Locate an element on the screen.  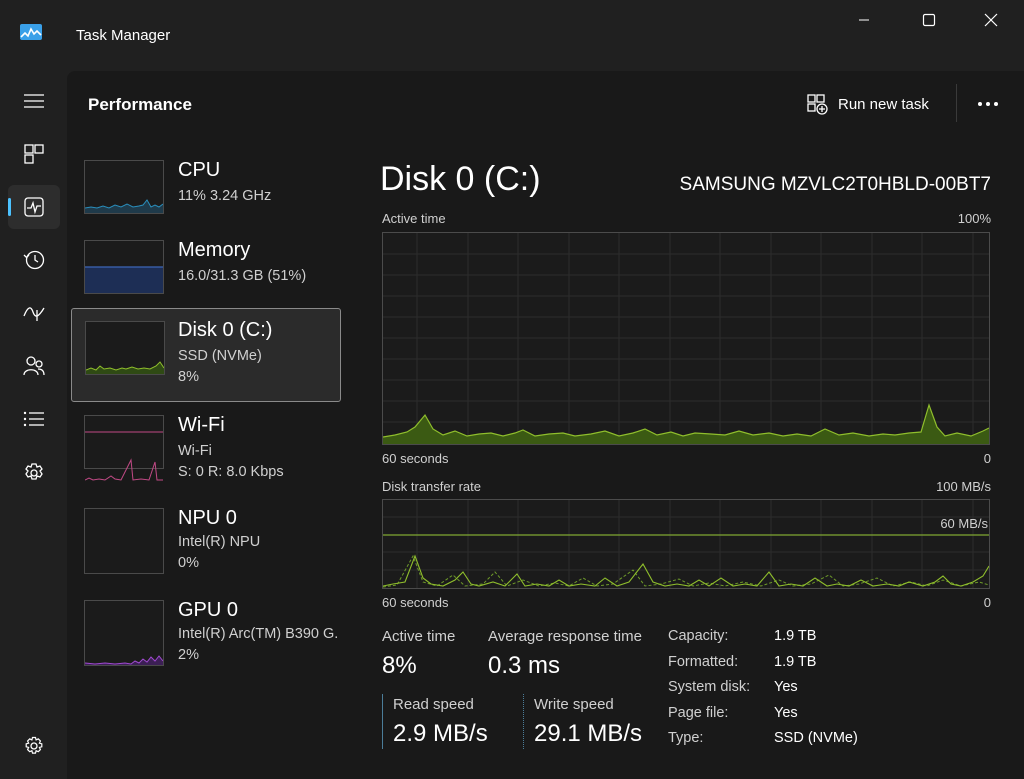
startup-apps-icon is located at coordinates (34, 314).